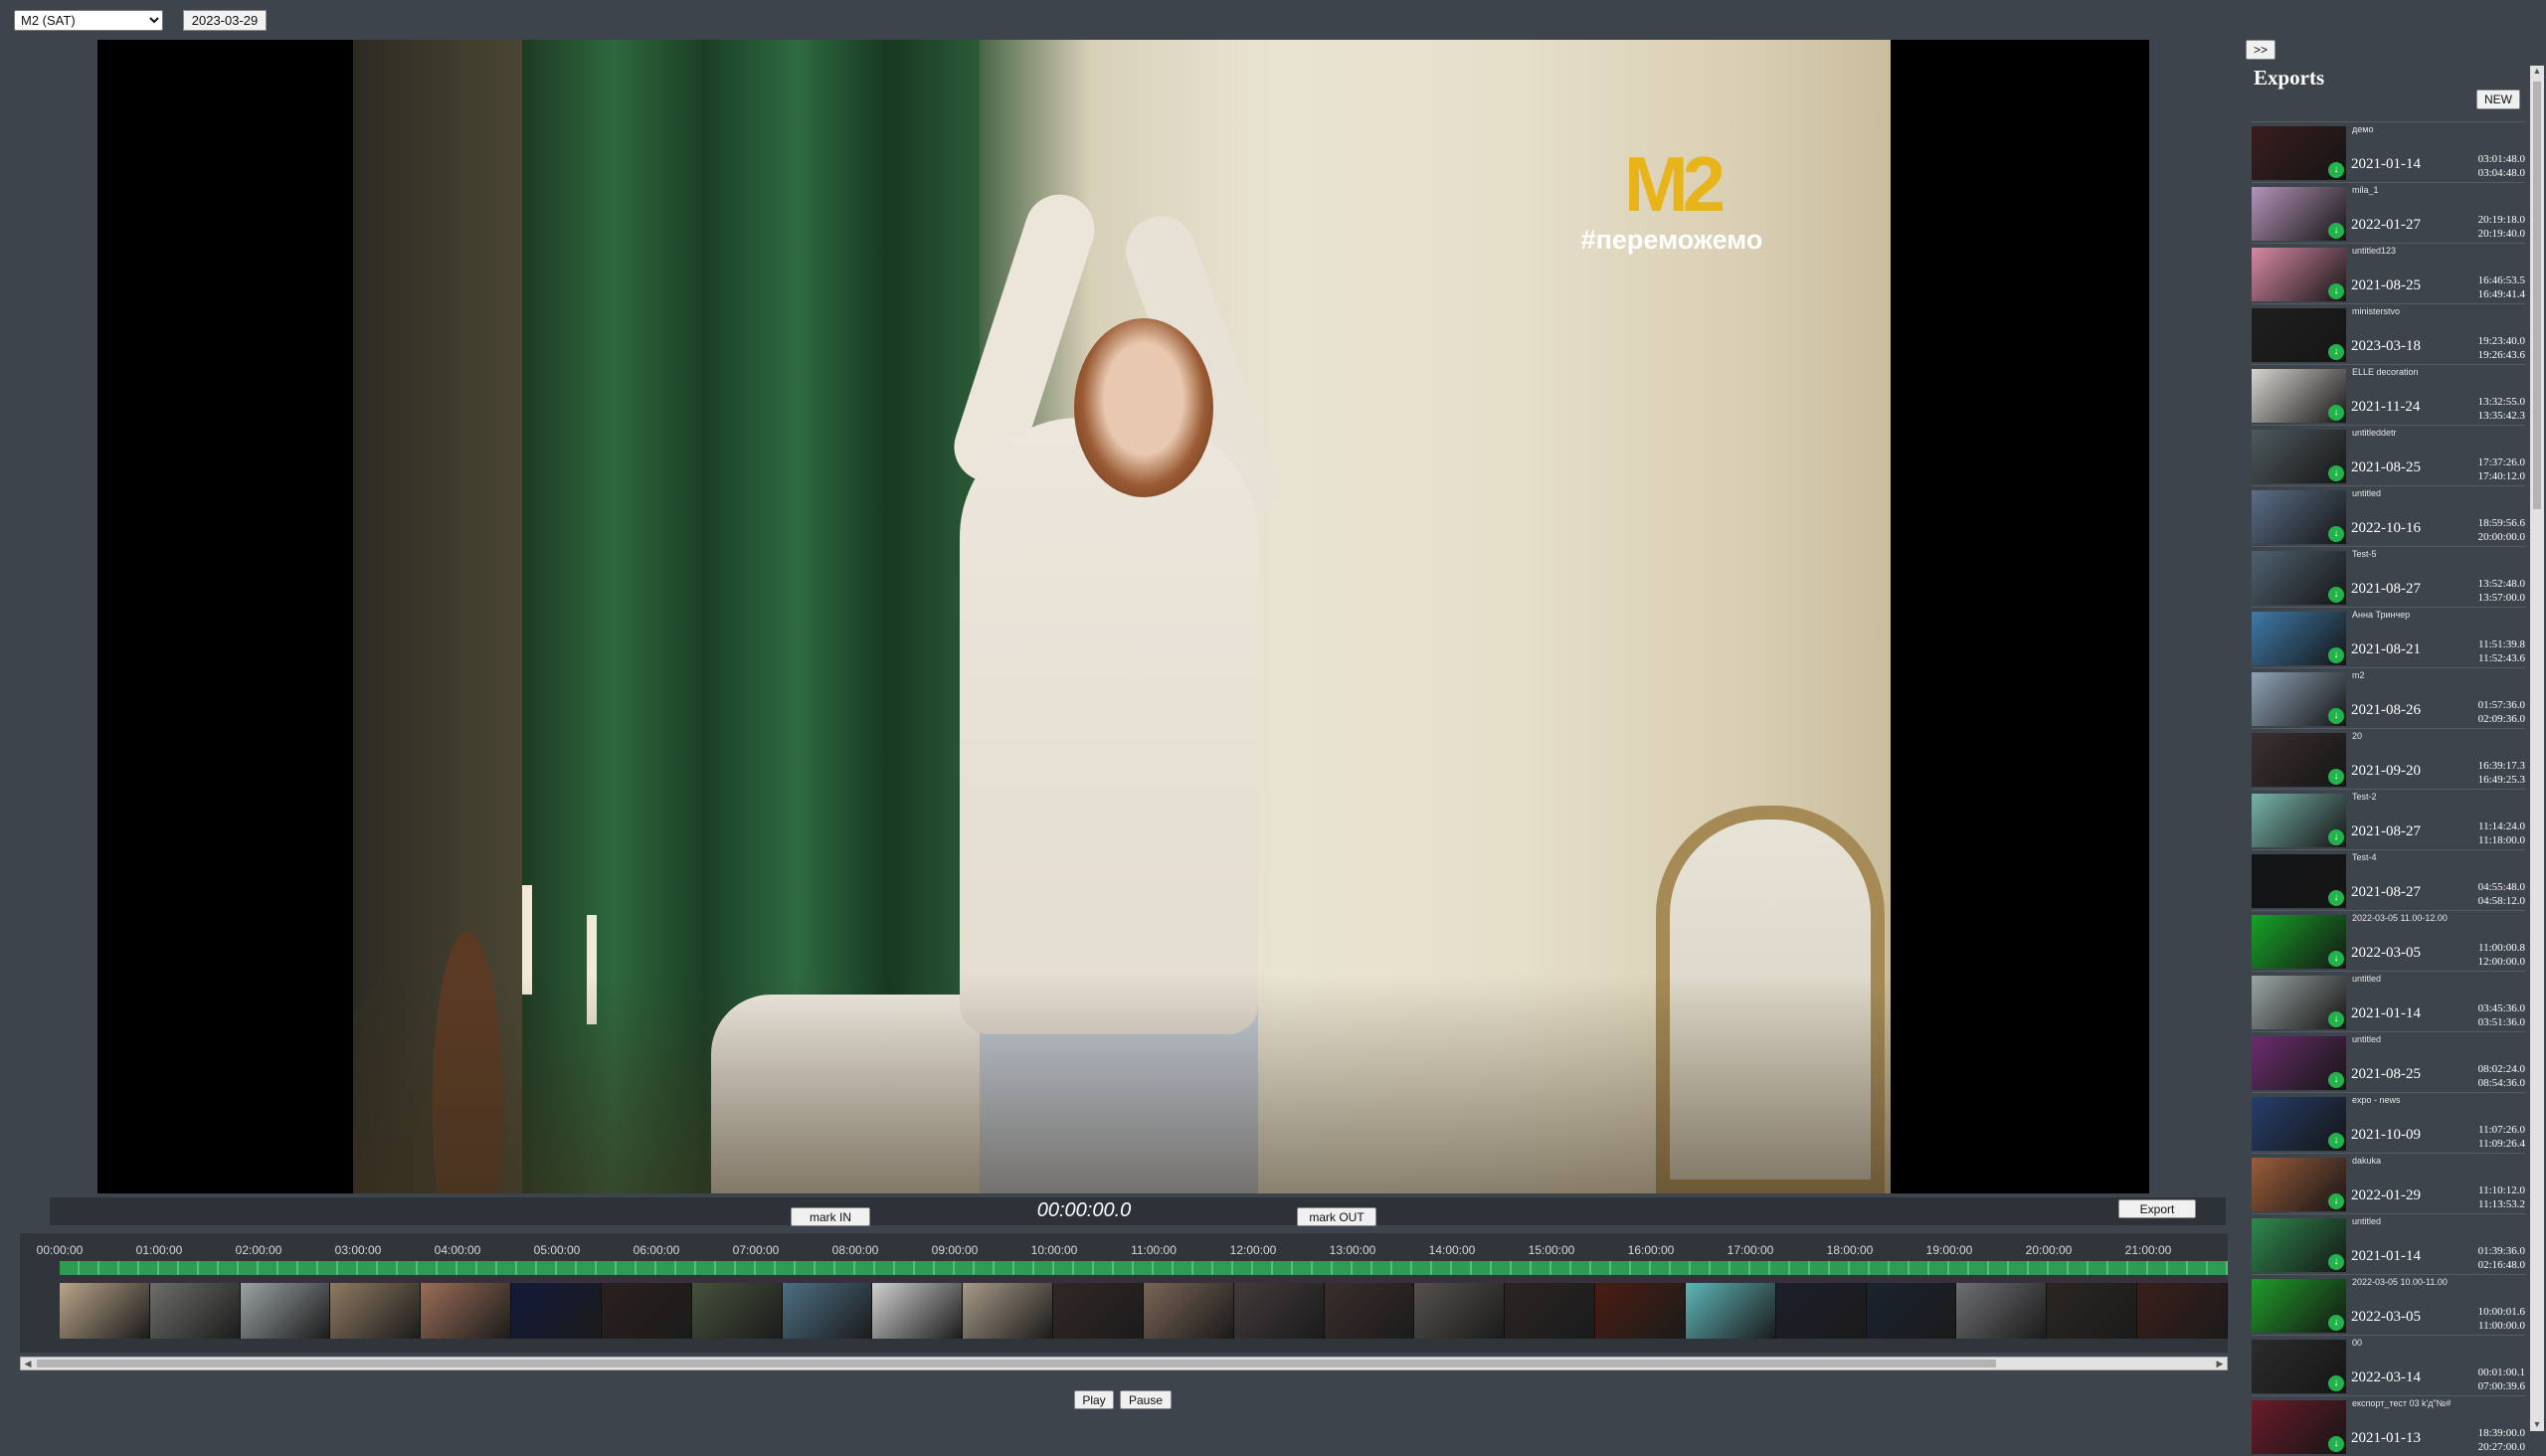 This screenshot has width=2546, height=1456. What do you see at coordinates (2260, 50) in the screenshot?
I see `panel-toggle-button: >>` at bounding box center [2260, 50].